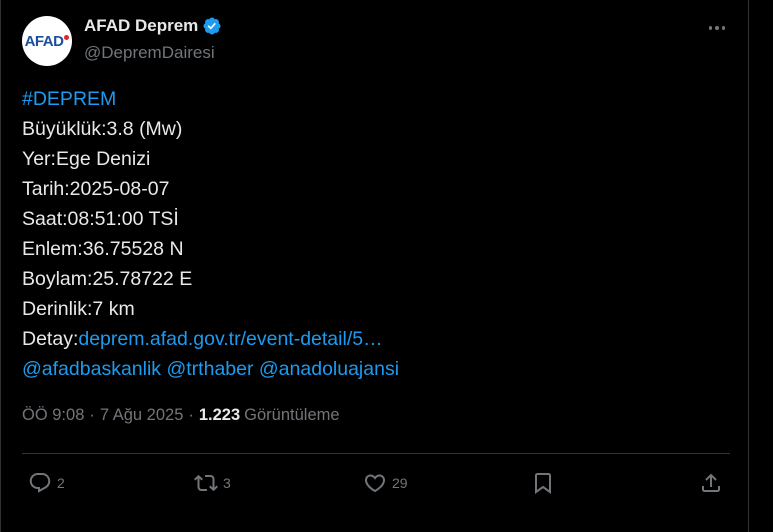 The width and height of the screenshot is (773, 532). I want to click on retweet-button: 3, so click(212, 483).